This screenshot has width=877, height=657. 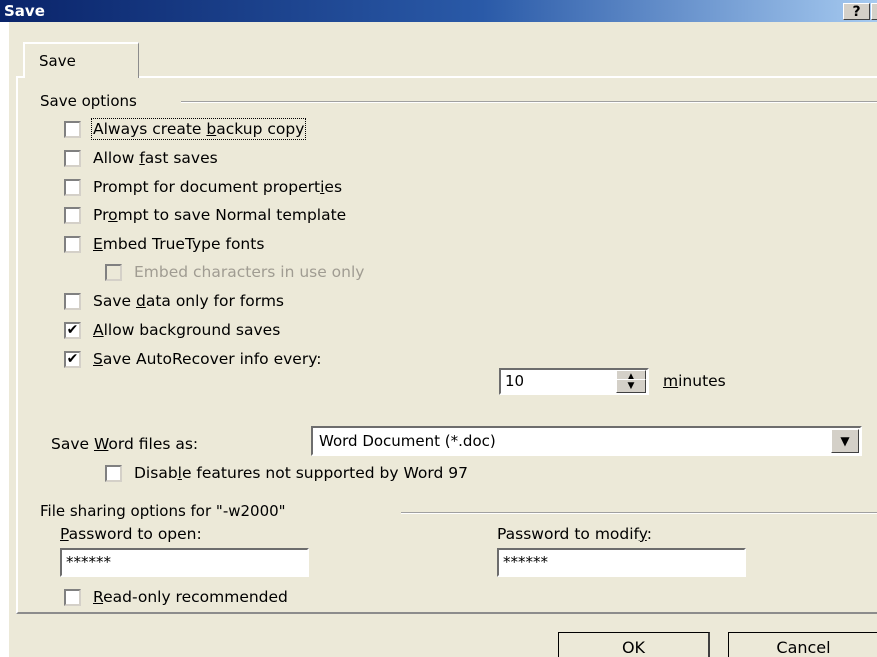 What do you see at coordinates (856, 11) in the screenshot?
I see `help-button: ?` at bounding box center [856, 11].